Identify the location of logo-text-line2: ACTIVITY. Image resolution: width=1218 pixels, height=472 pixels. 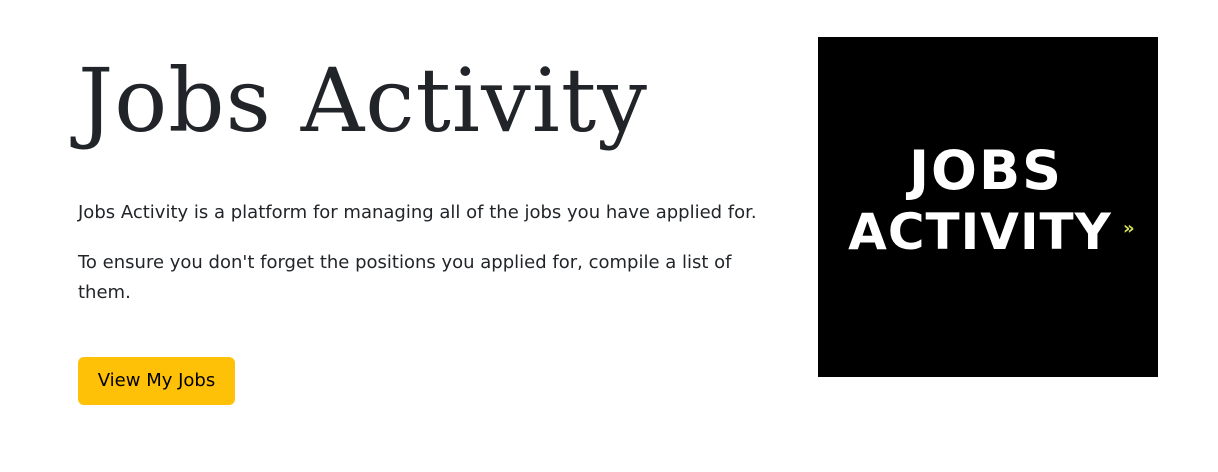
(980, 232).